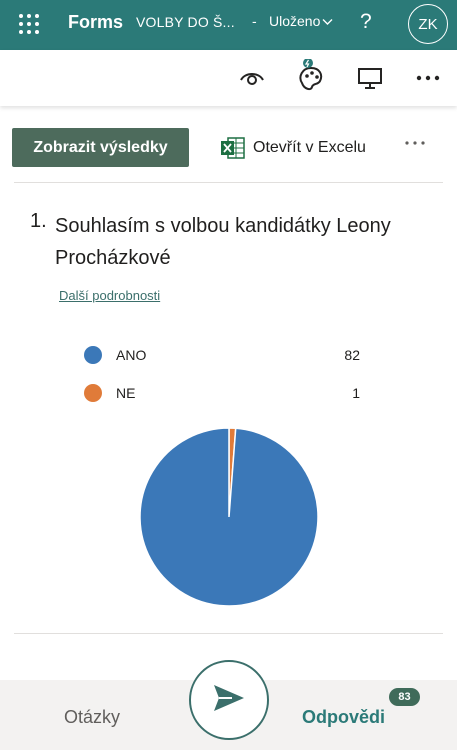  I want to click on chevron-down-icon, so click(327, 23).